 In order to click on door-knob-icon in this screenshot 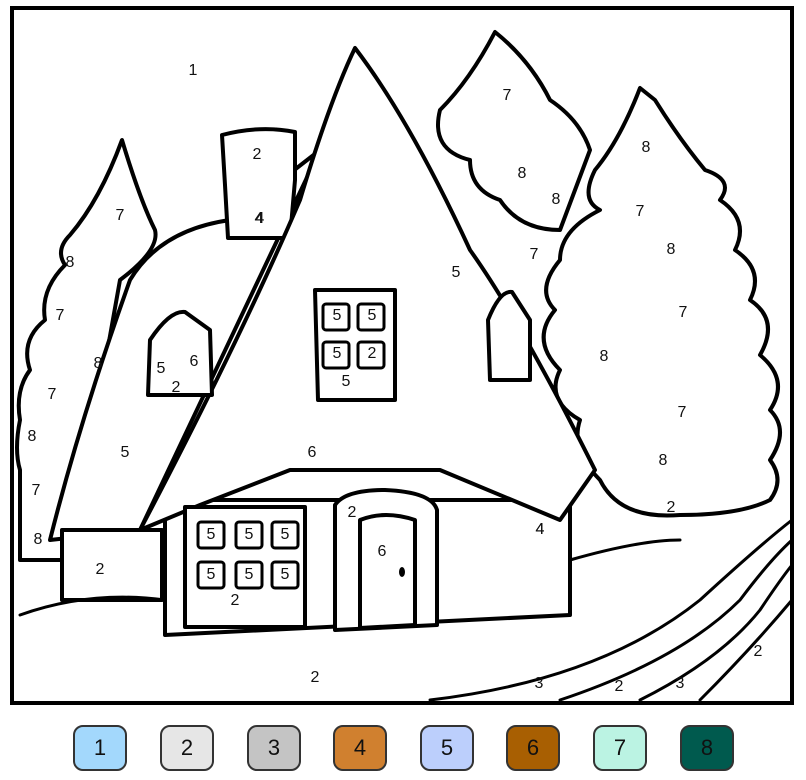, I will do `click(402, 572)`.